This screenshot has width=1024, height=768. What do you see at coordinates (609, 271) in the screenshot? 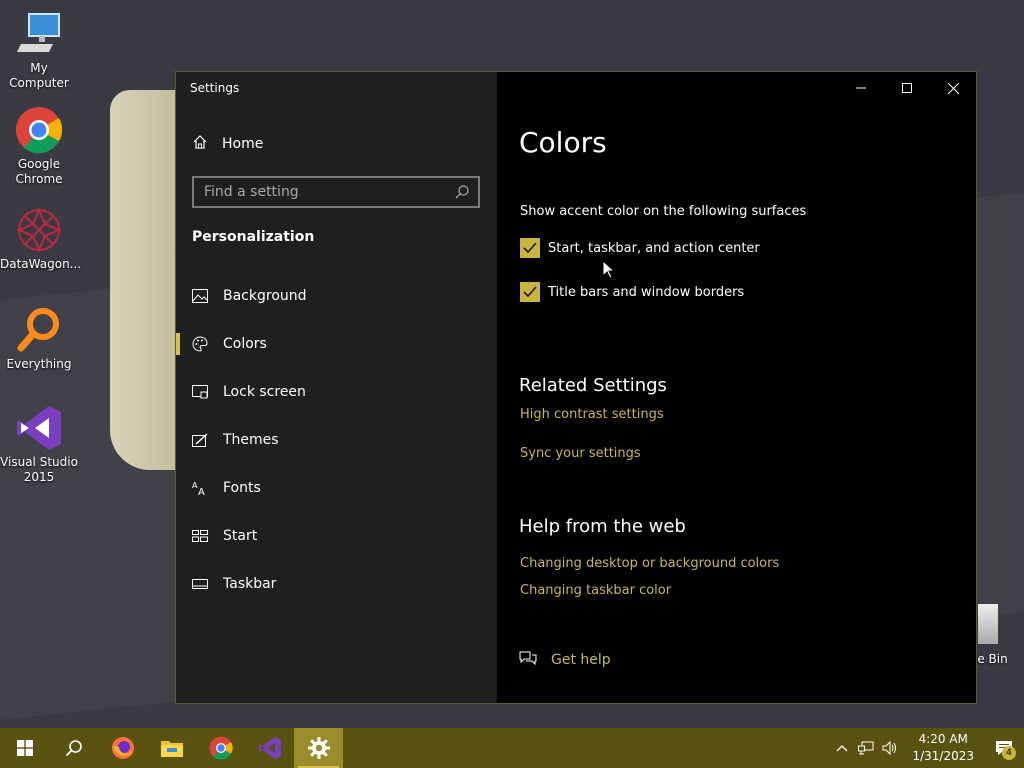
I see `mouse-cursor-icon` at bounding box center [609, 271].